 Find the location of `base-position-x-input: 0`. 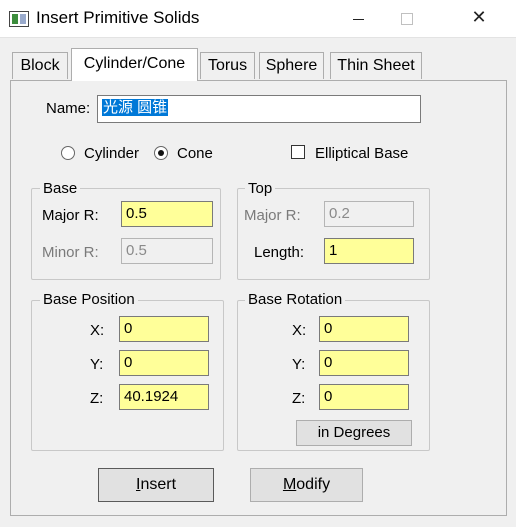

base-position-x-input: 0 is located at coordinates (164, 329).